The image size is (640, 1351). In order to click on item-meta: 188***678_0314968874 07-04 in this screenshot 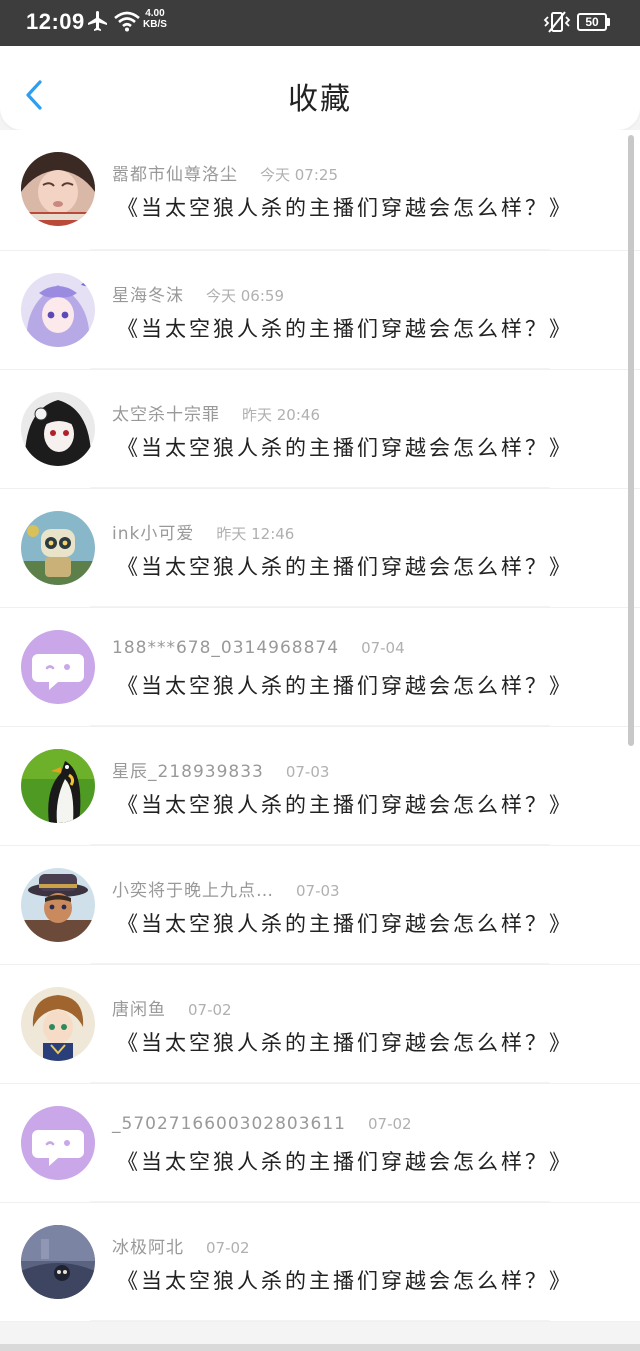, I will do `click(258, 648)`.